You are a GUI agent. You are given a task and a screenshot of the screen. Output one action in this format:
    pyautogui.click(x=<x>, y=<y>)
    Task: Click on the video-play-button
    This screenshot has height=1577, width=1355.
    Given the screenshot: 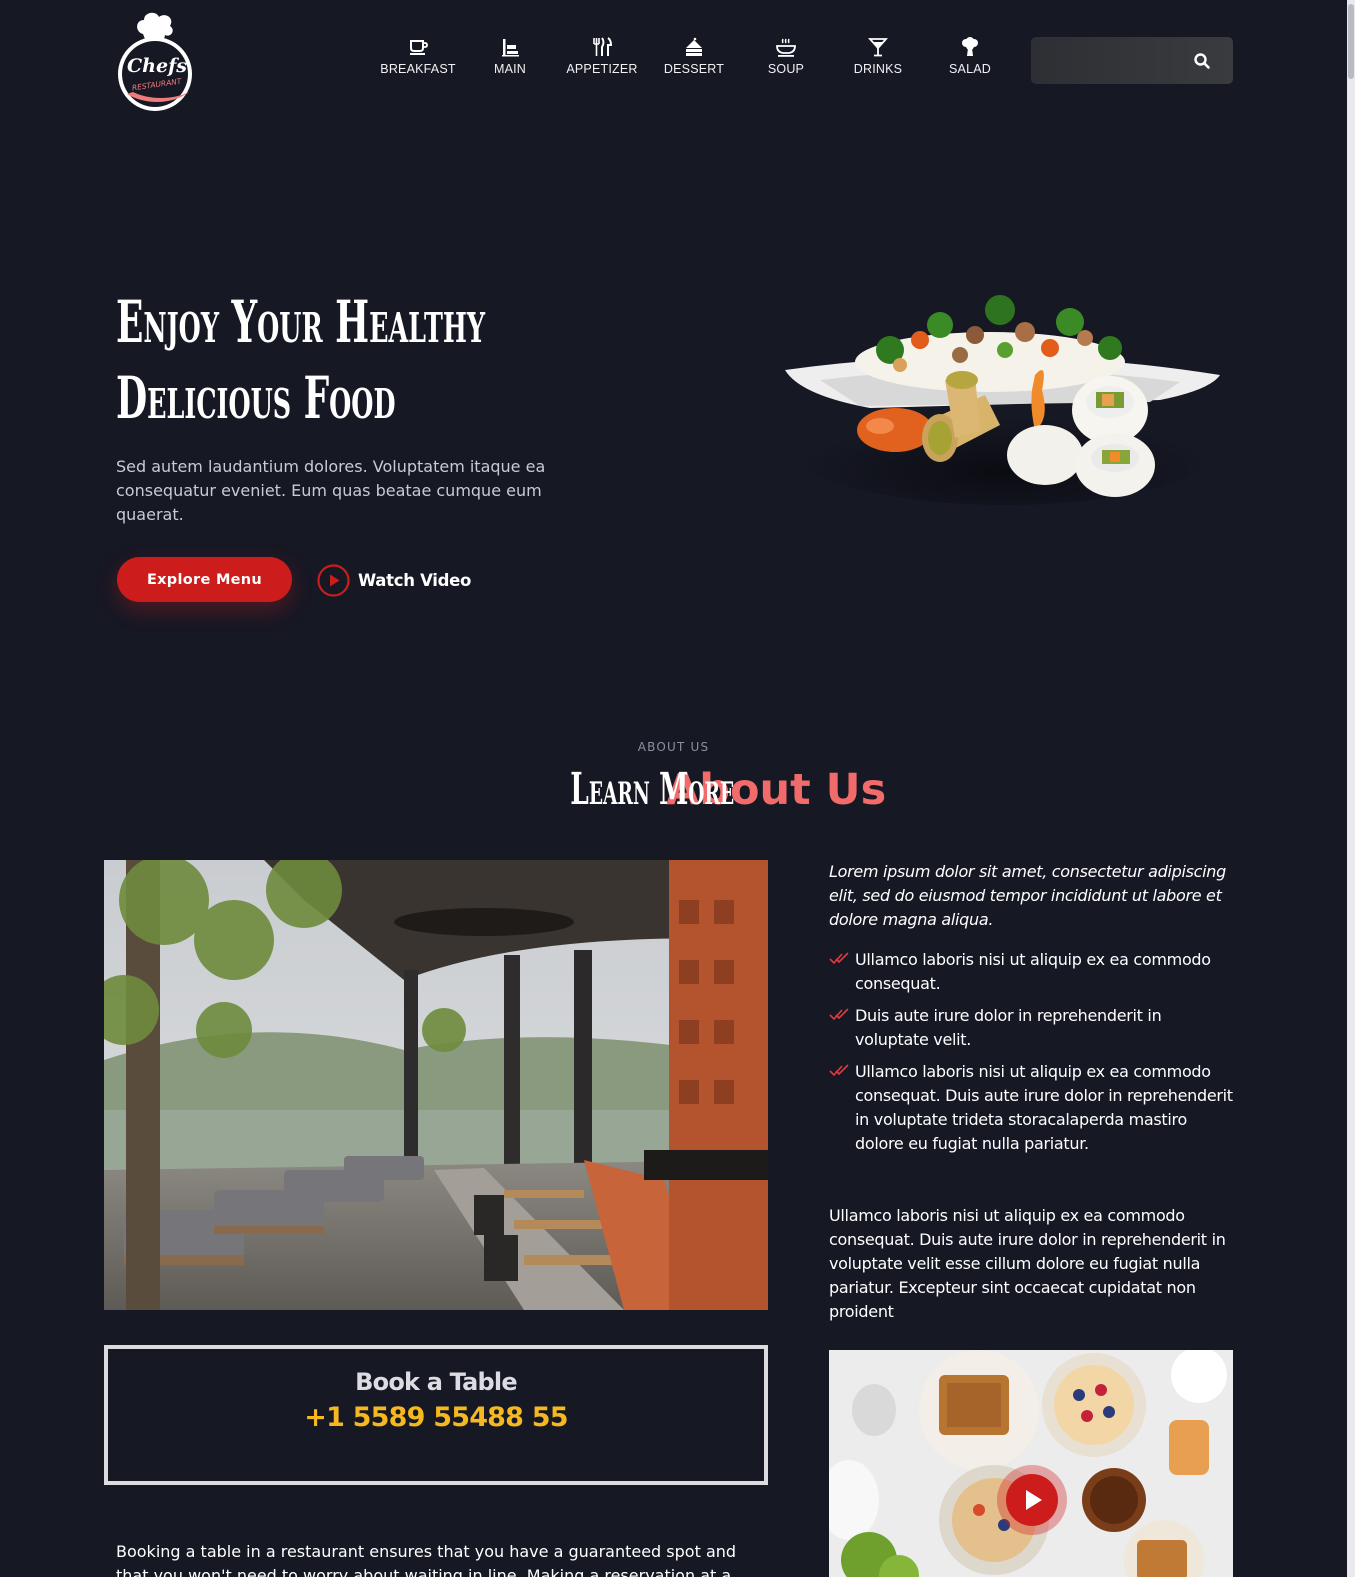 What is the action you would take?
    pyautogui.click(x=1032, y=1500)
    